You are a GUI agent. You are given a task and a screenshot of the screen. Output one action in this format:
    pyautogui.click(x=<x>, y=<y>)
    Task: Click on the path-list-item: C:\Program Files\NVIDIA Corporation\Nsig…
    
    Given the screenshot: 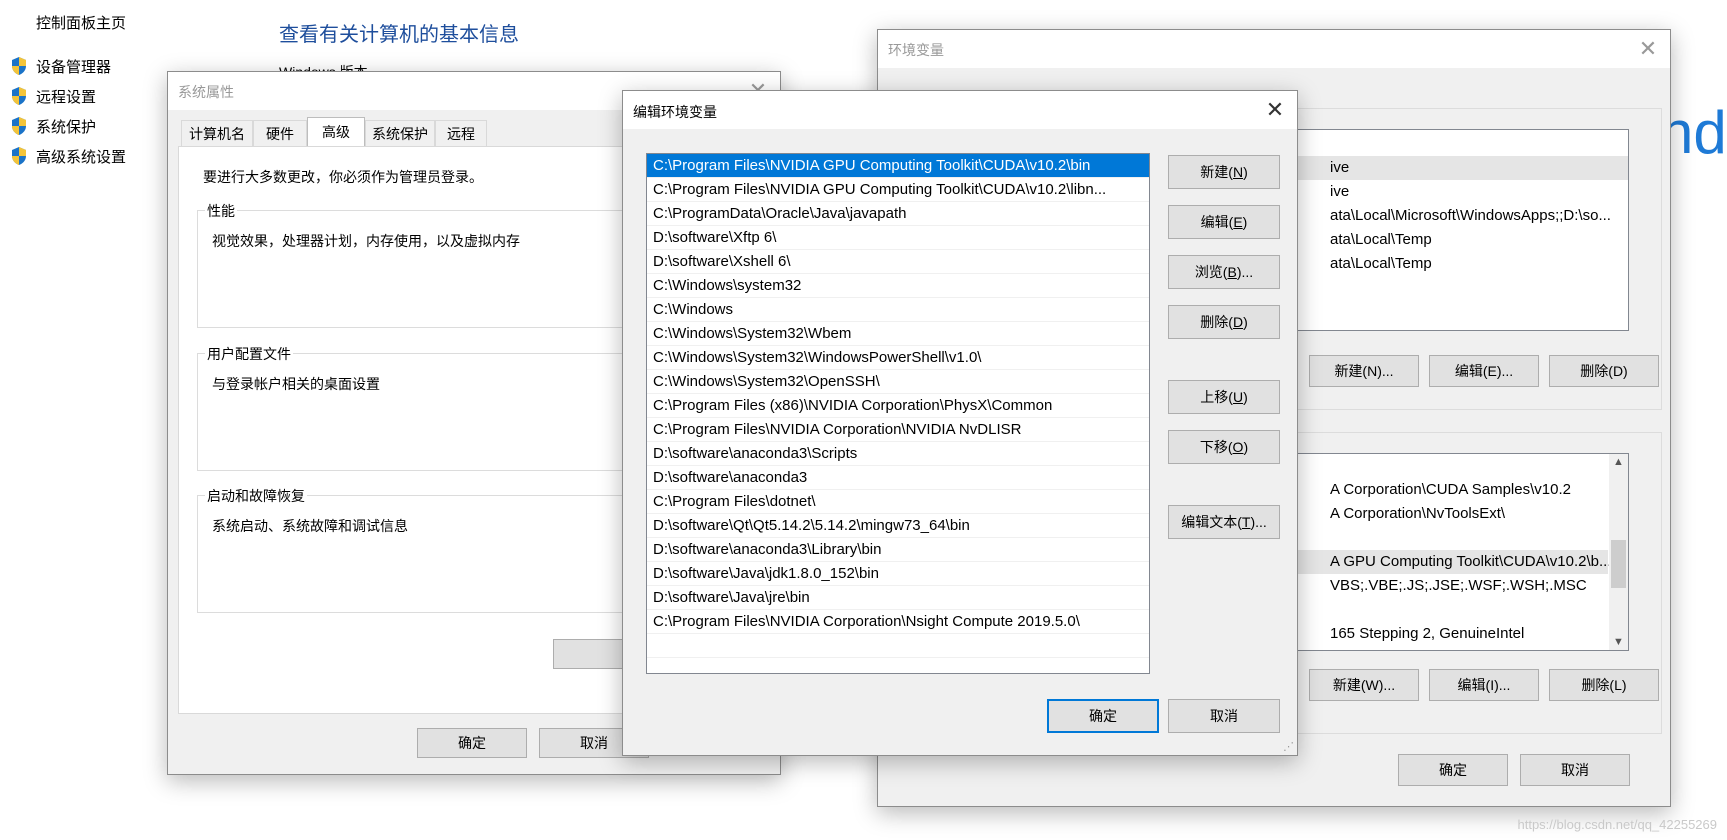 What is the action you would take?
    pyautogui.click(x=898, y=622)
    